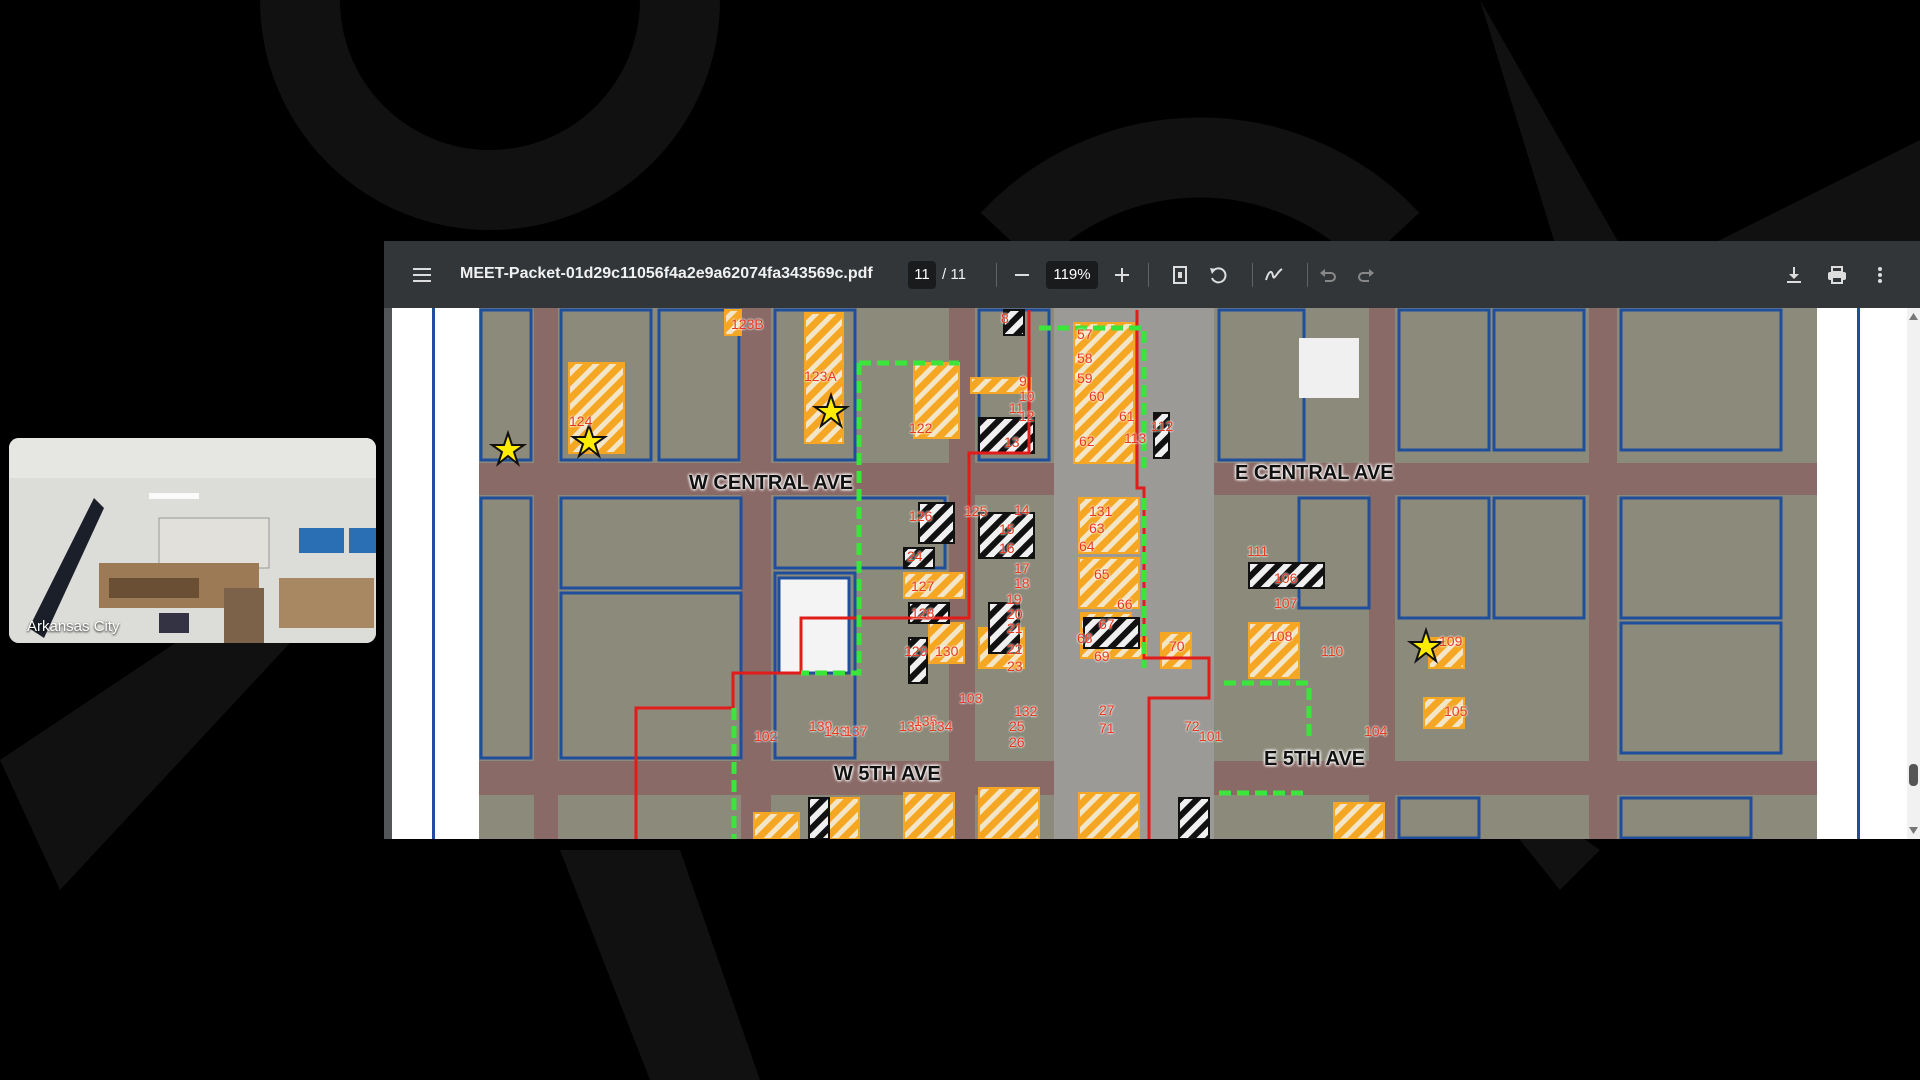  Describe the element at coordinates (820, 376) in the screenshot. I see `parcel-number: 123A` at that location.